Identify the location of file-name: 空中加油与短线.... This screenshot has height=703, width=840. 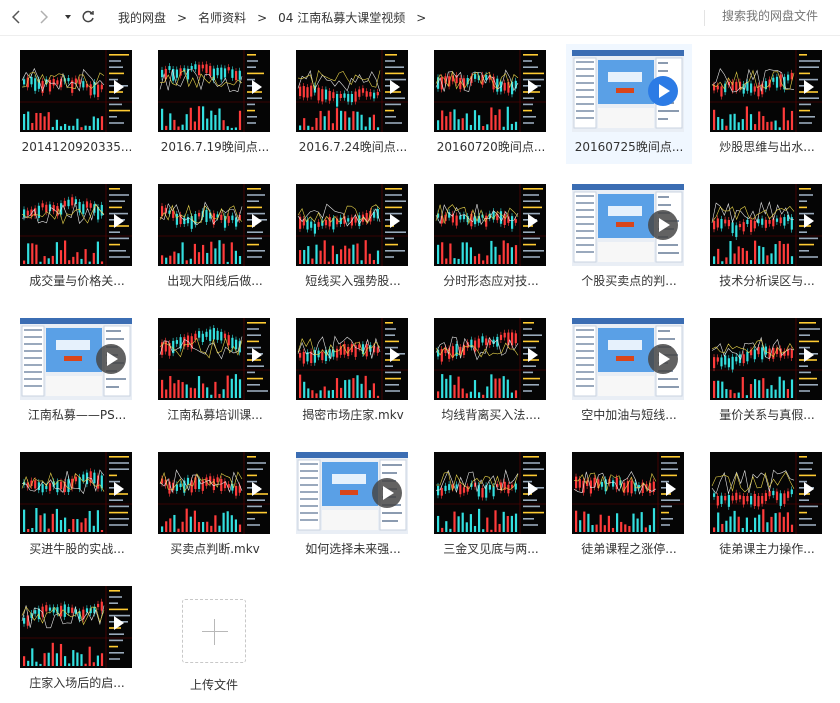
(629, 415).